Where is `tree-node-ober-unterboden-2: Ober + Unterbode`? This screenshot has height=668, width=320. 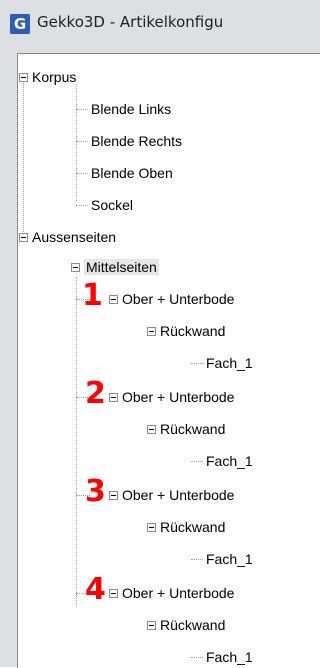
tree-node-ober-unterboden-2: Ober + Unterbode is located at coordinates (171, 397).